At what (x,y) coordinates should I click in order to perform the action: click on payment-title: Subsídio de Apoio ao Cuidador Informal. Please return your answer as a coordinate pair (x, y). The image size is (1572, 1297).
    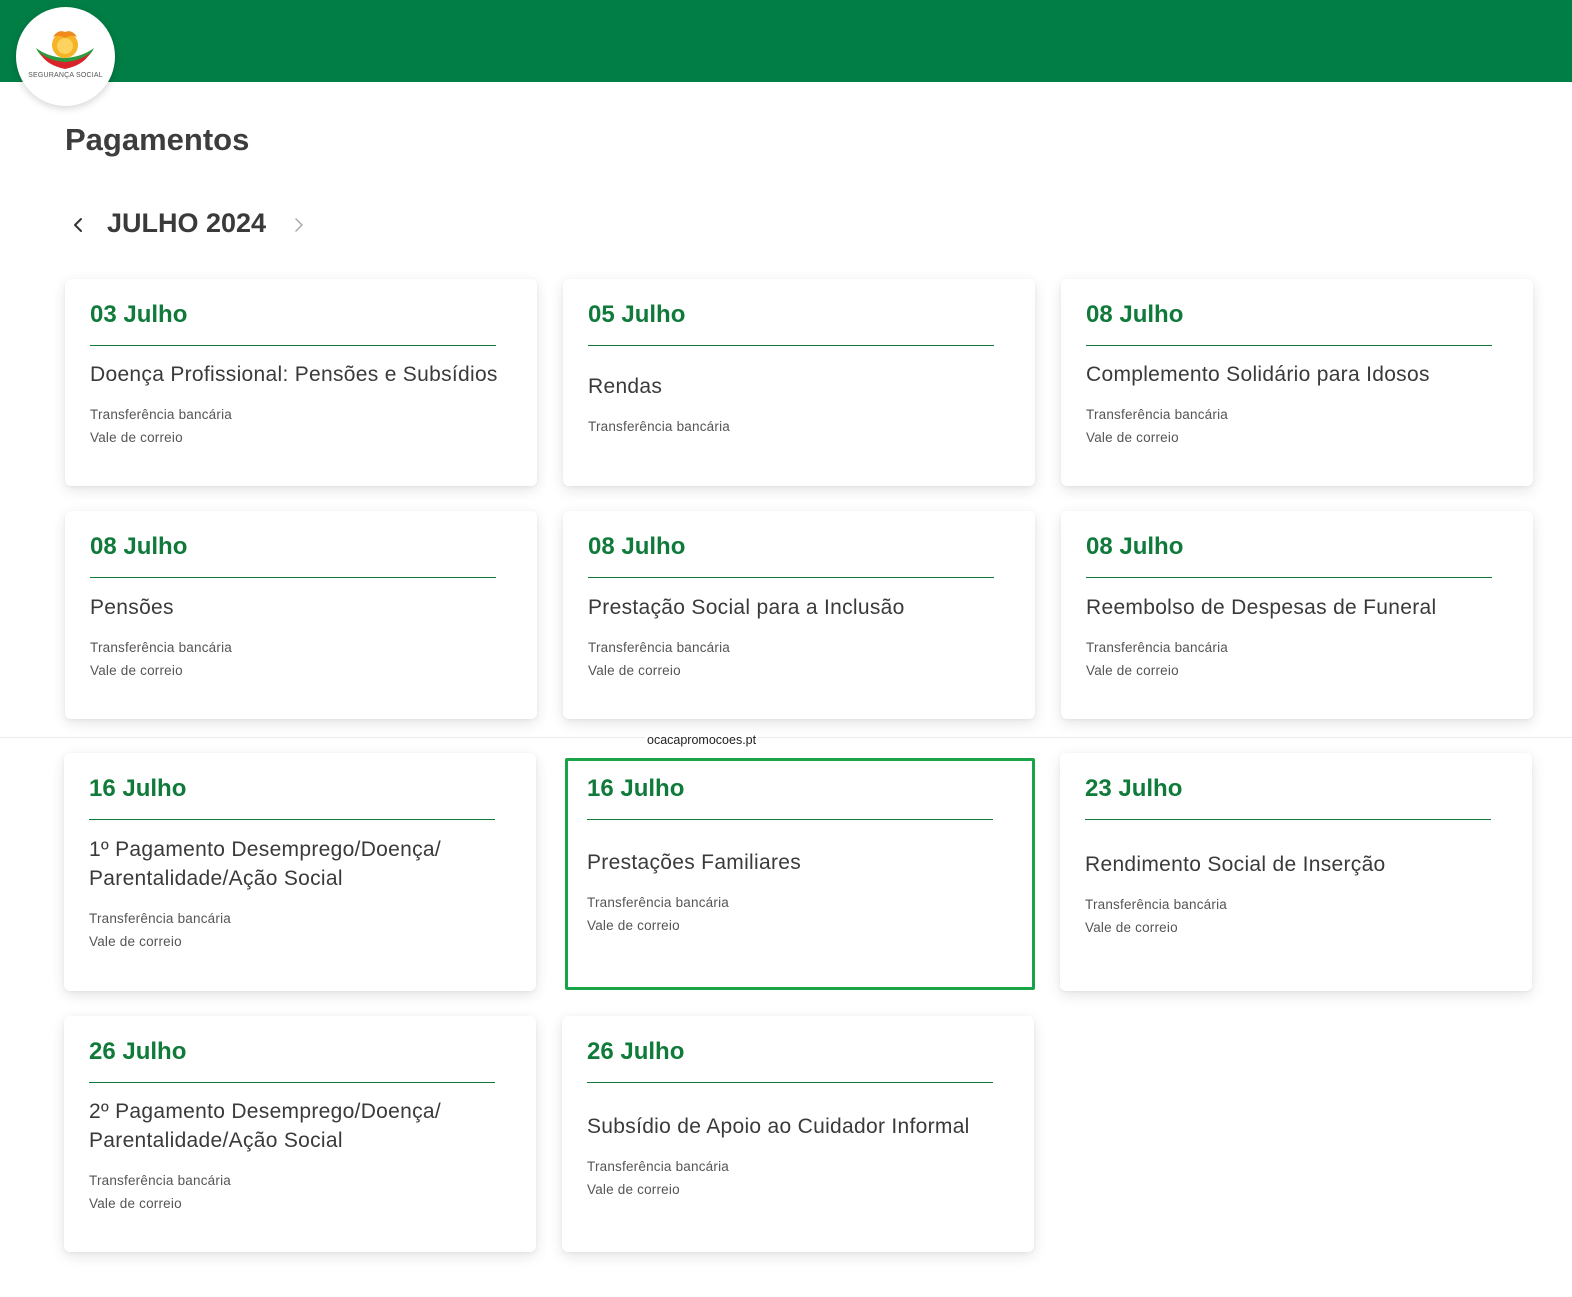
    Looking at the image, I should click on (778, 1126).